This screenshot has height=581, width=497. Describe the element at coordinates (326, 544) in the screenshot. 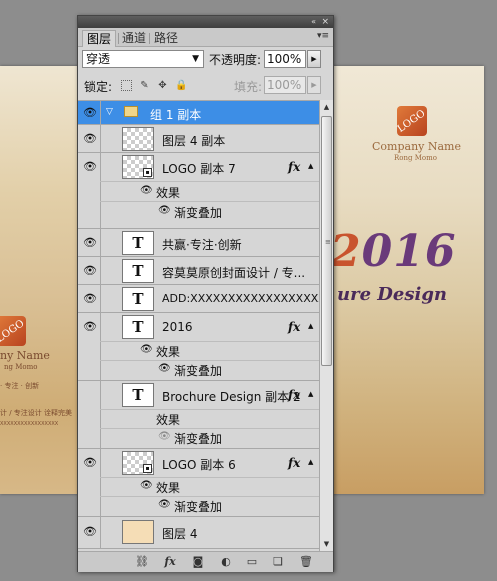

I see `scroll-down-icon: ▼` at that location.